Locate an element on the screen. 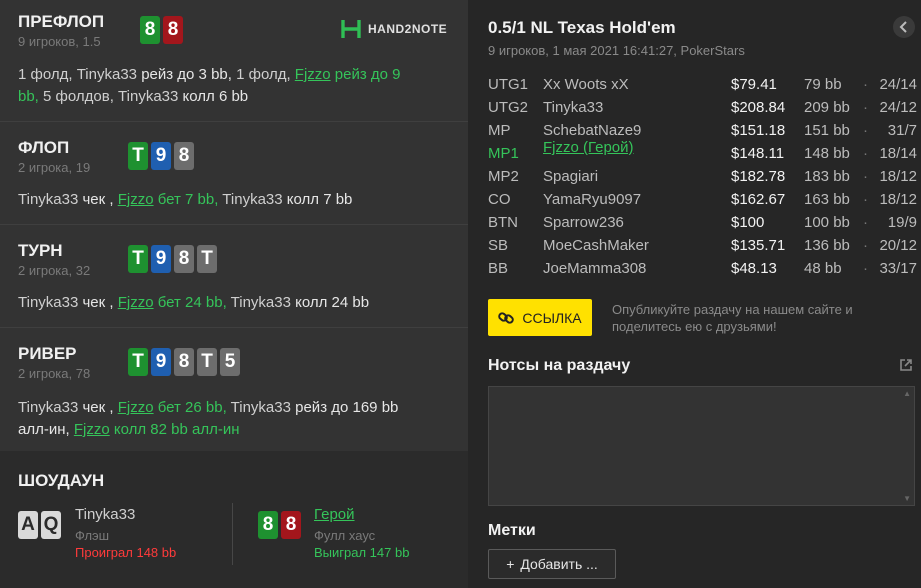 The width and height of the screenshot is (921, 588). player-position: BB is located at coordinates (498, 268).